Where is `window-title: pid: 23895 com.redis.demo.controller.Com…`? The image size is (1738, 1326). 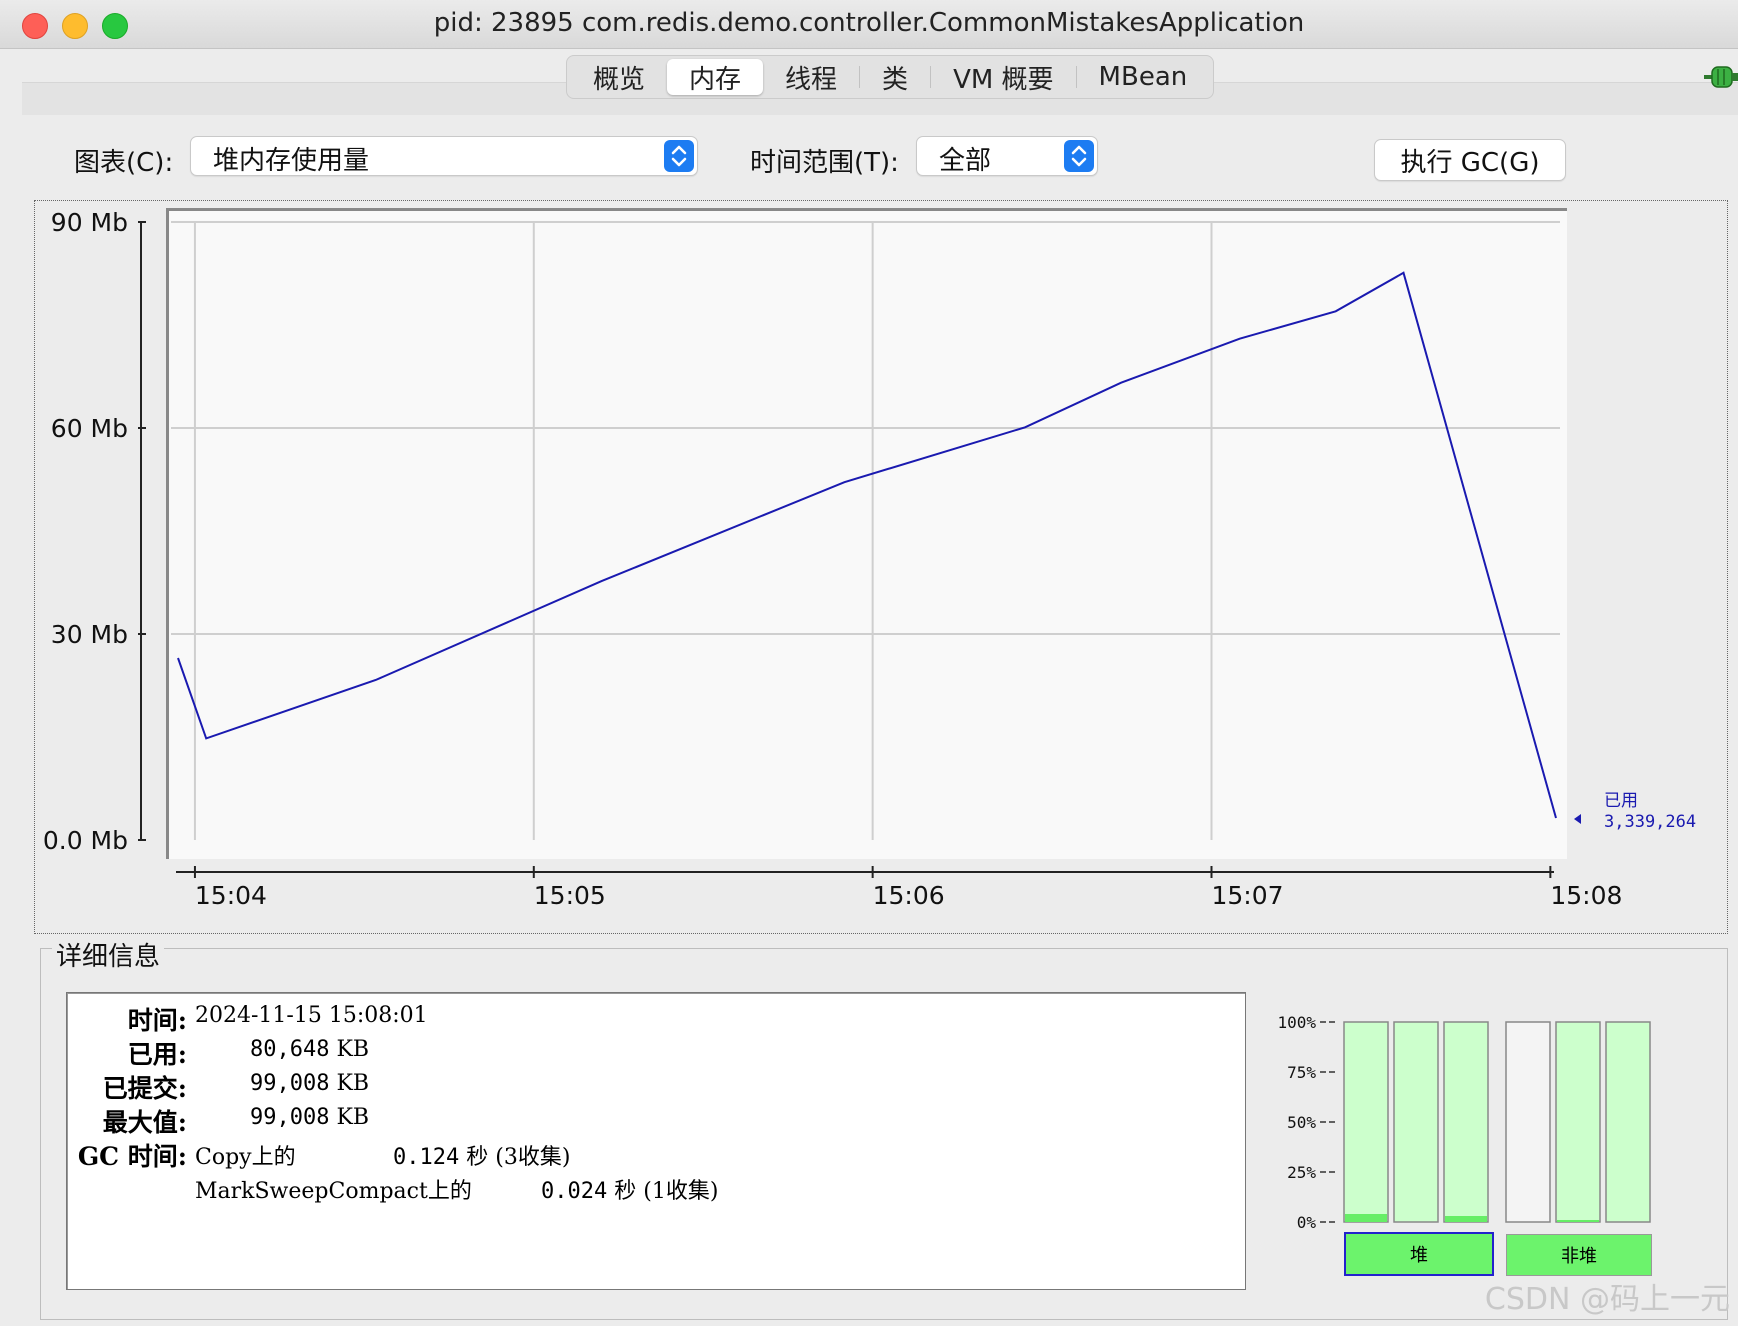
window-title: pid: 23895 com.redis.demo.controller.Com… is located at coordinates (869, 23).